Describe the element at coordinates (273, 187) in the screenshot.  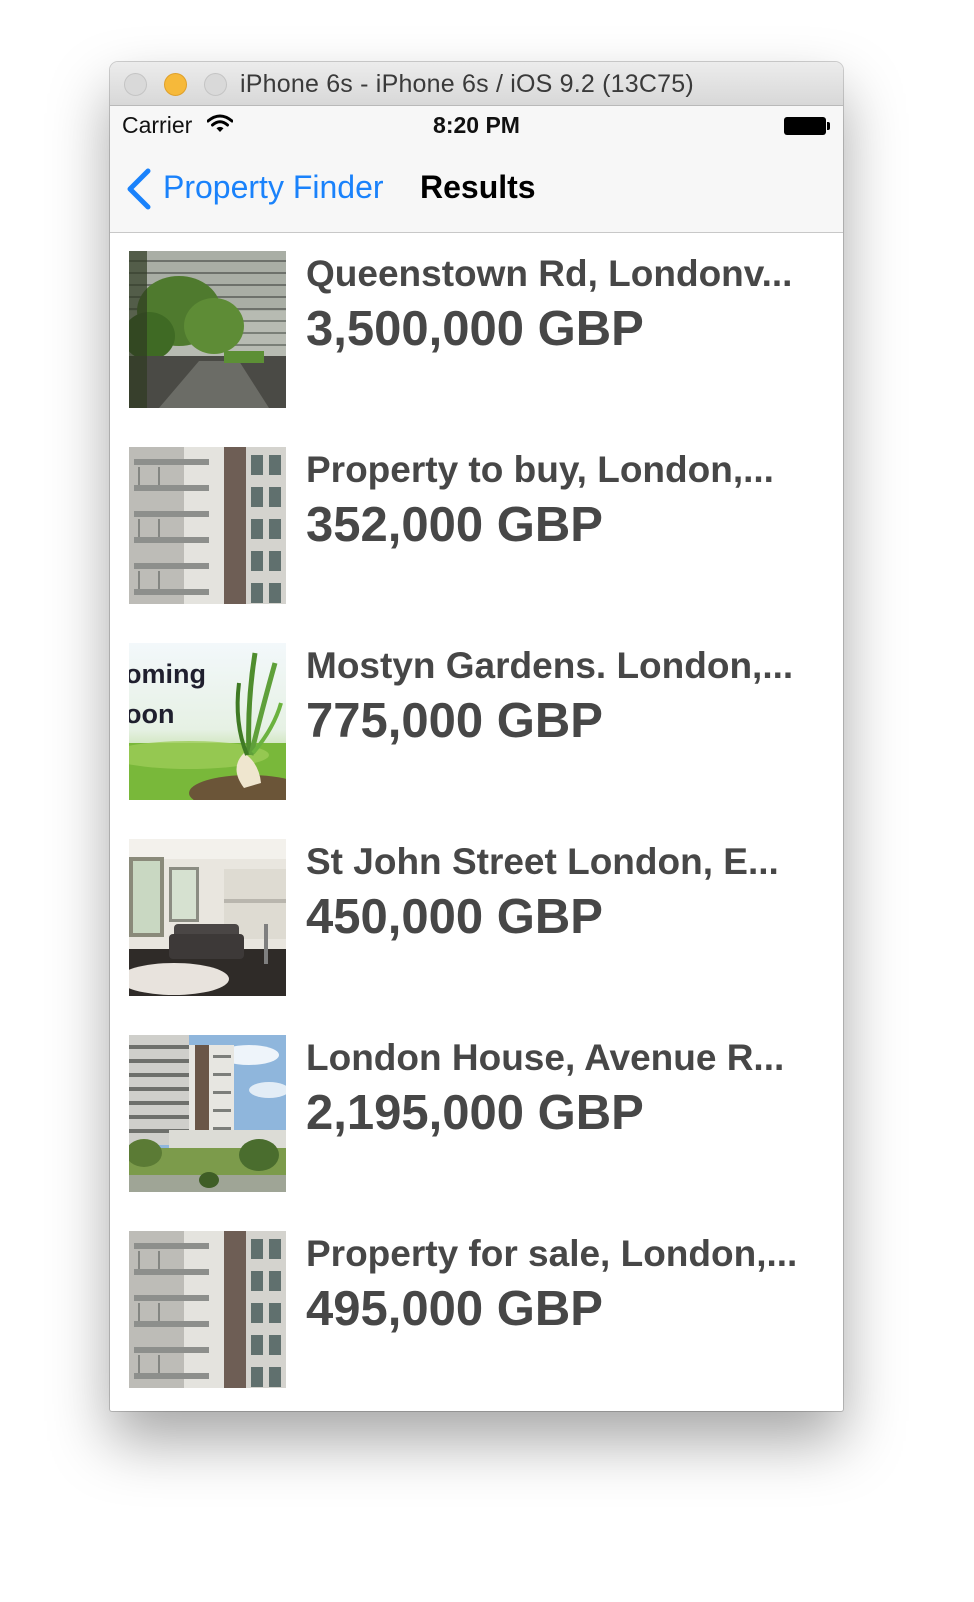
I see `back-button: Property Finder` at that location.